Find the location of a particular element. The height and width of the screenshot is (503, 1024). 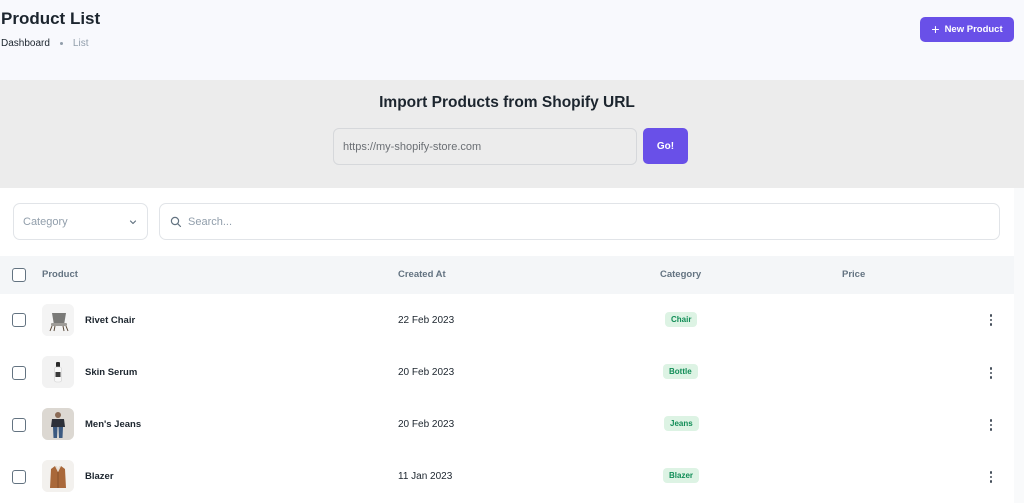

product-name: Skin Serum is located at coordinates (111, 372).